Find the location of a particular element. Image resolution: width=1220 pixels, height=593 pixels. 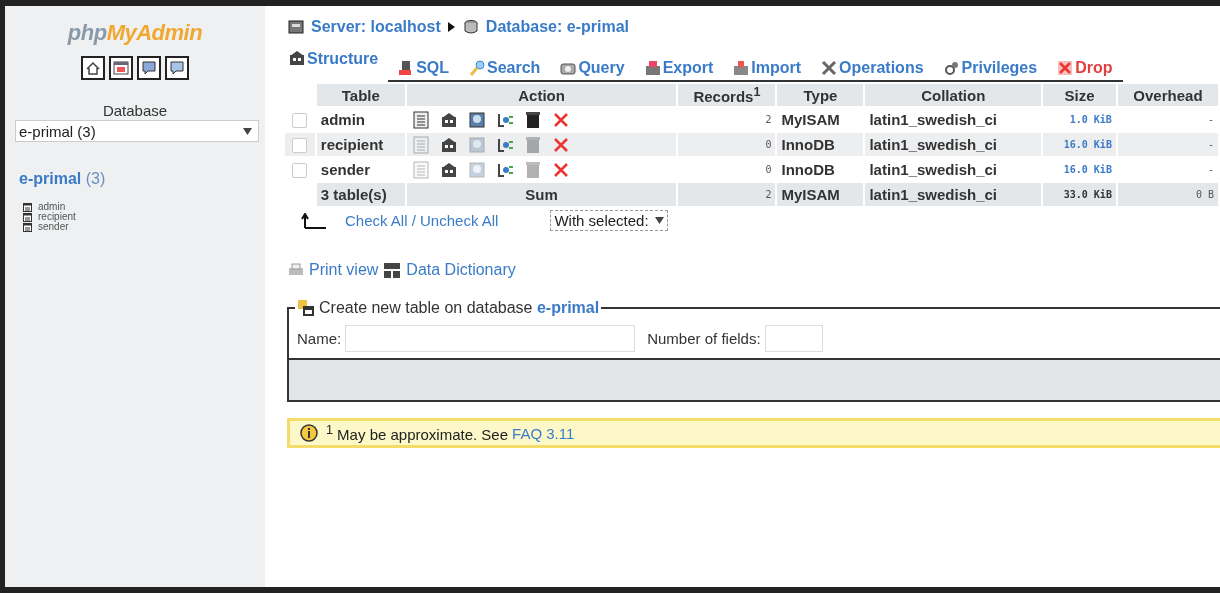

table-name-link: sender is located at coordinates (360, 169).